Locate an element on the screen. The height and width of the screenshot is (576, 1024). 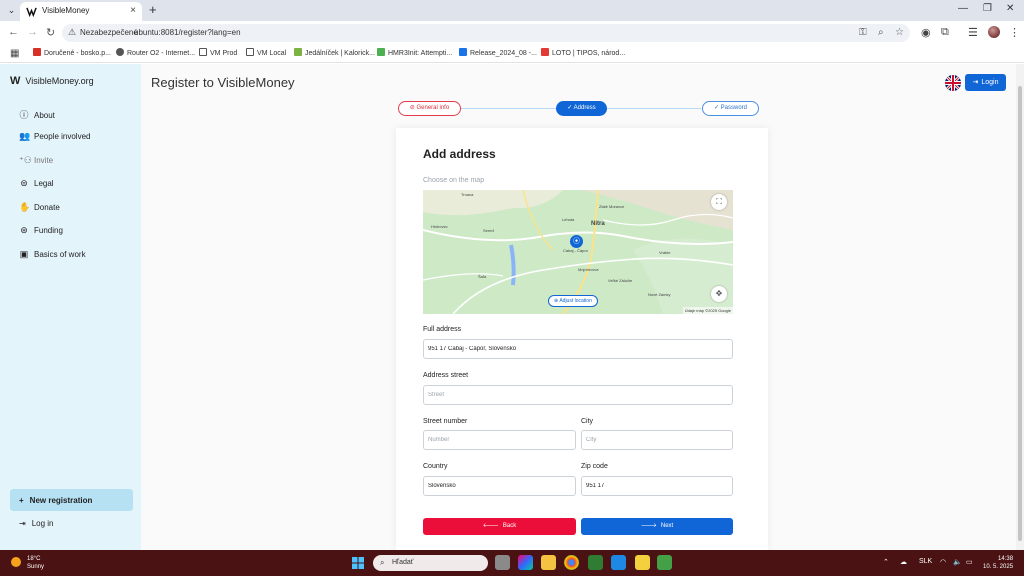
browser-tab: VisibleMoney × is located at coordinates (81, 11).